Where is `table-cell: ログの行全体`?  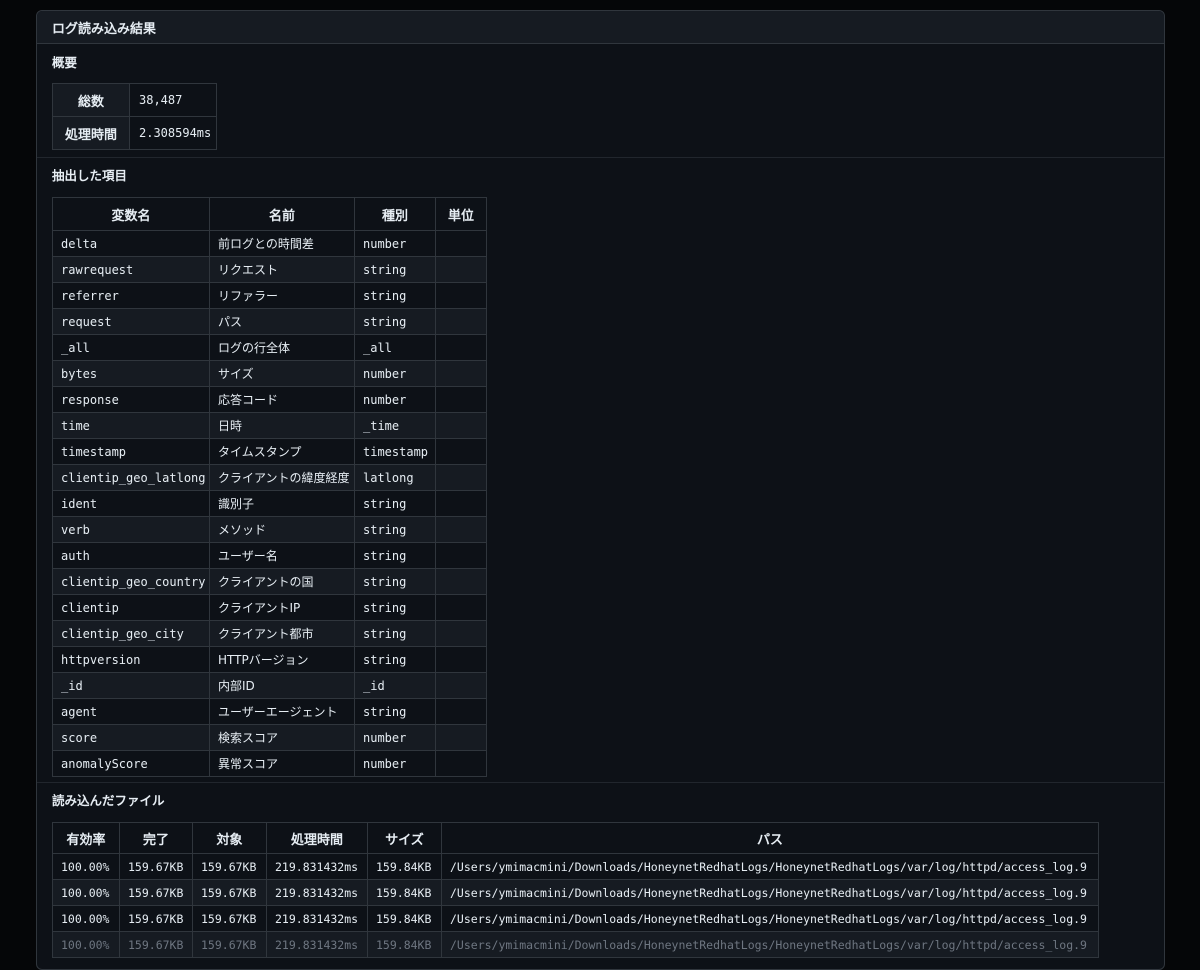 table-cell: ログの行全体 is located at coordinates (282, 347).